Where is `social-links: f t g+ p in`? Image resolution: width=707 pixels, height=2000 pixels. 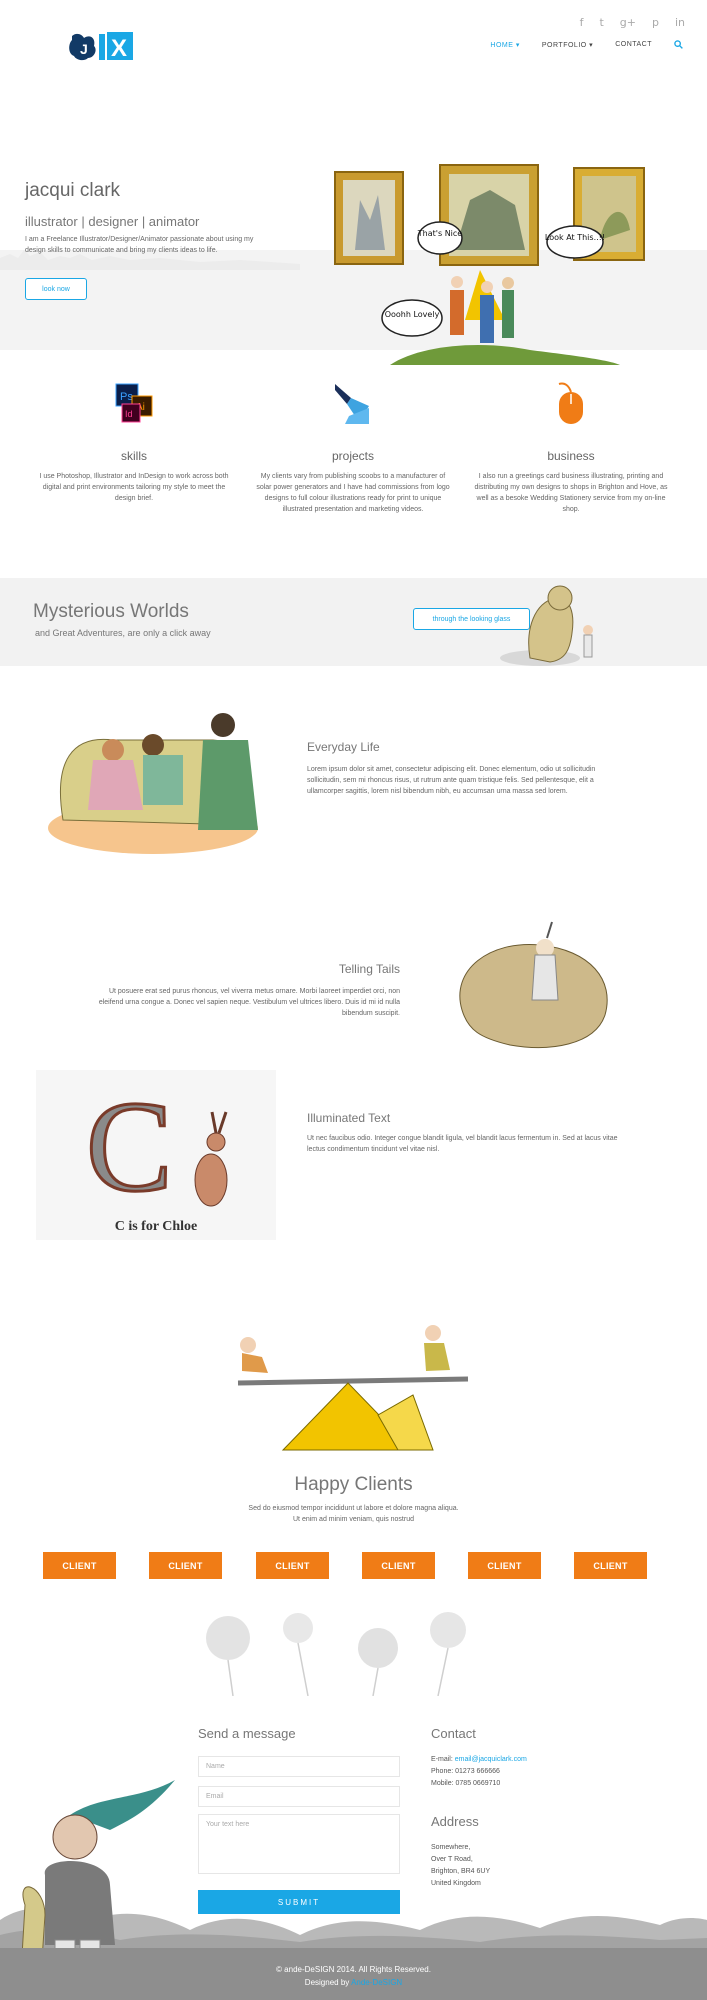
social-links: f t g+ p in is located at coordinates (632, 22).